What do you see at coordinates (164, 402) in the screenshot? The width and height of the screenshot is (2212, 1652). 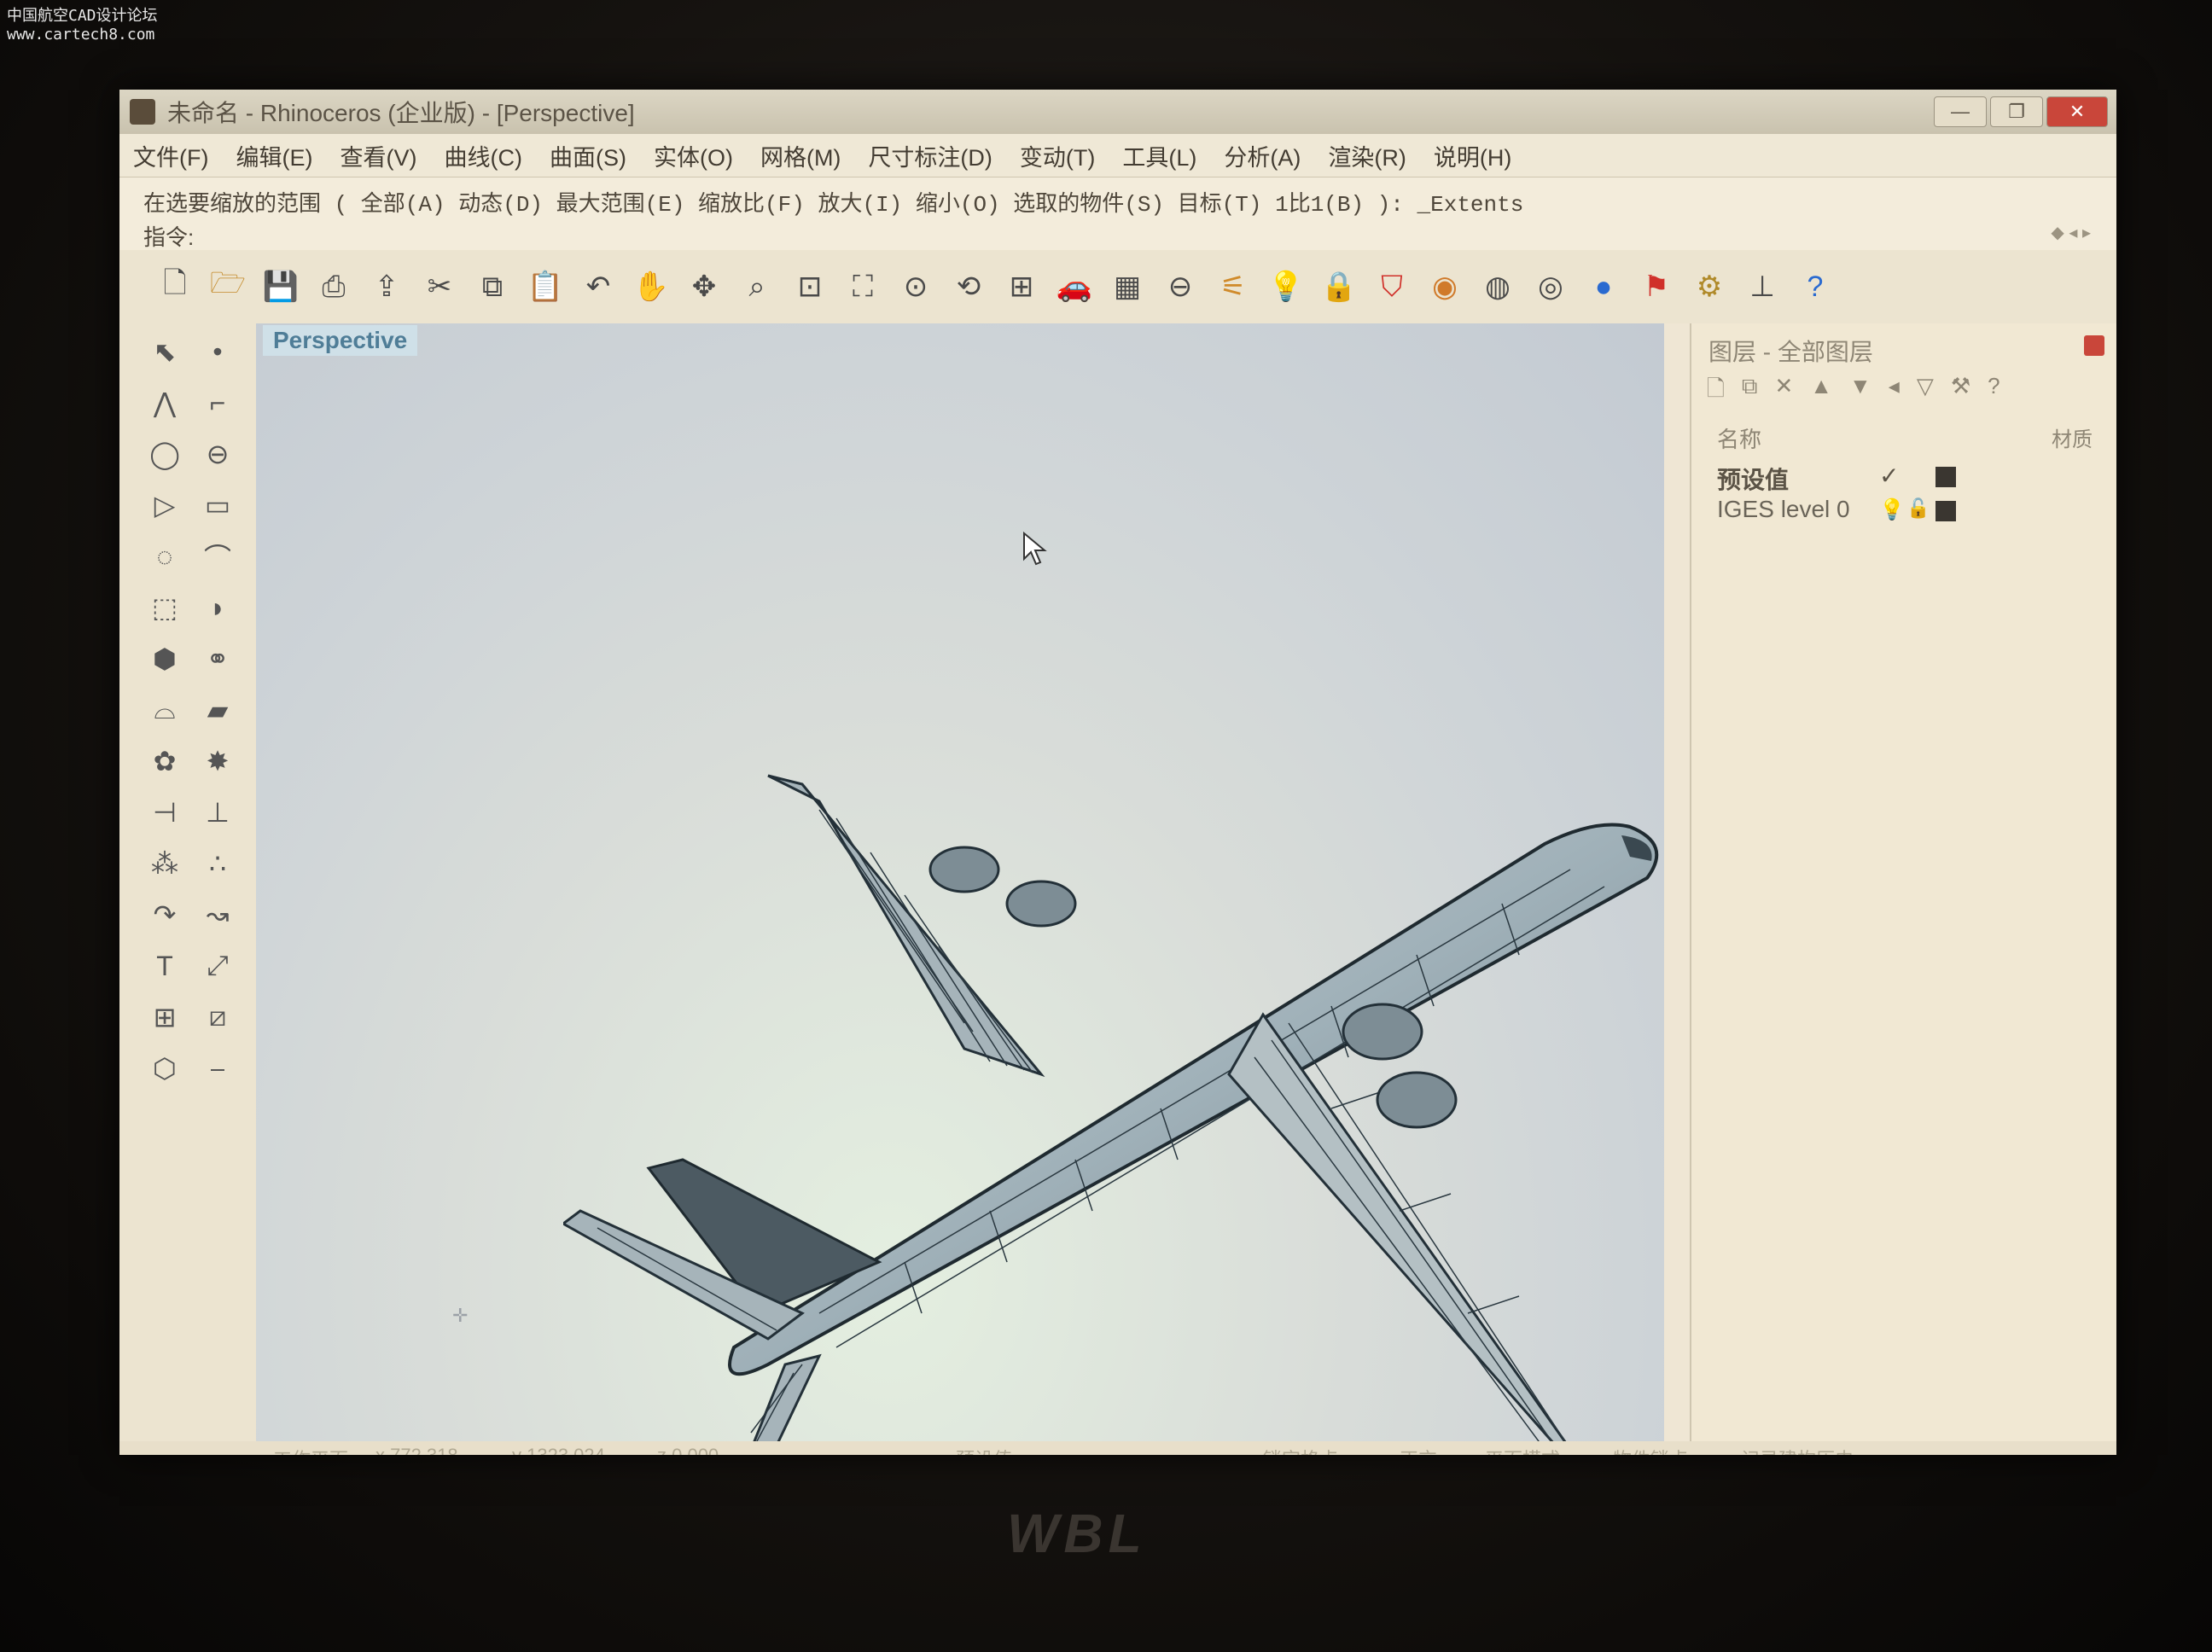 I see `polyline-icon: ⋀` at bounding box center [164, 402].